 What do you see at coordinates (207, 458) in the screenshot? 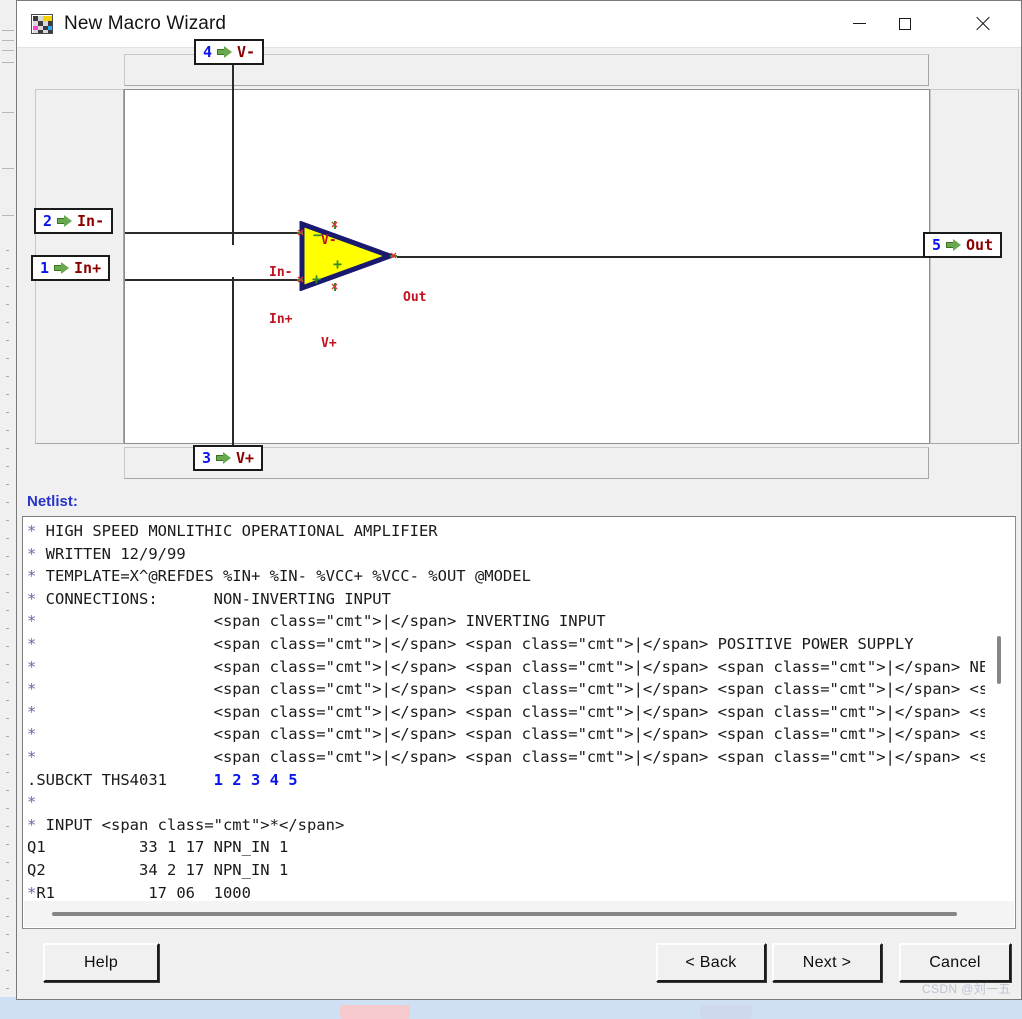
I see `pin-number: 3` at bounding box center [207, 458].